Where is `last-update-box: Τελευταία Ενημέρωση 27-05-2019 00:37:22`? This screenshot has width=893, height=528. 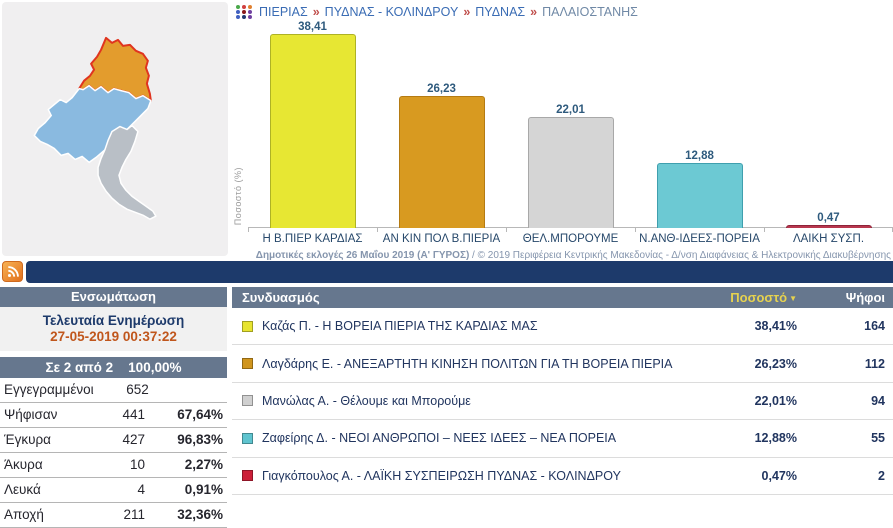 last-update-box: Τελευταία Ενημέρωση 27-05-2019 00:37:22 is located at coordinates (113, 329).